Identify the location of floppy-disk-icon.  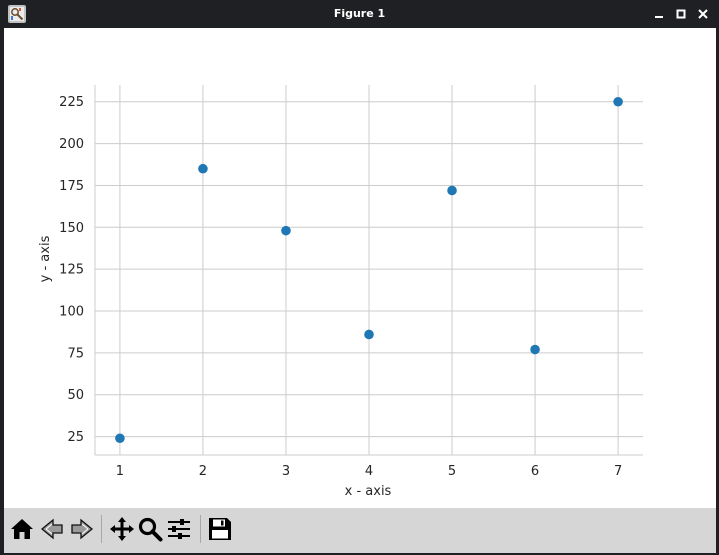
(219, 528).